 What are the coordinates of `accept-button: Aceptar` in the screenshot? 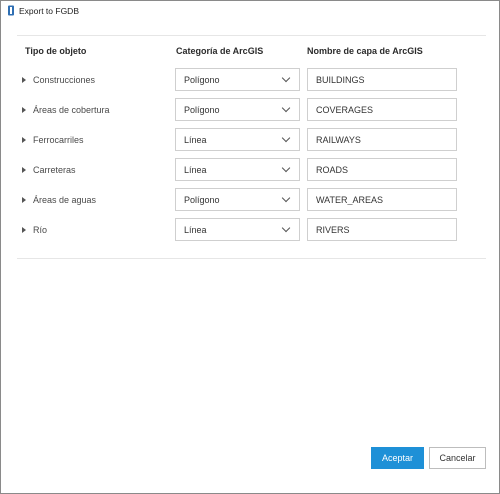 It's located at (397, 458).